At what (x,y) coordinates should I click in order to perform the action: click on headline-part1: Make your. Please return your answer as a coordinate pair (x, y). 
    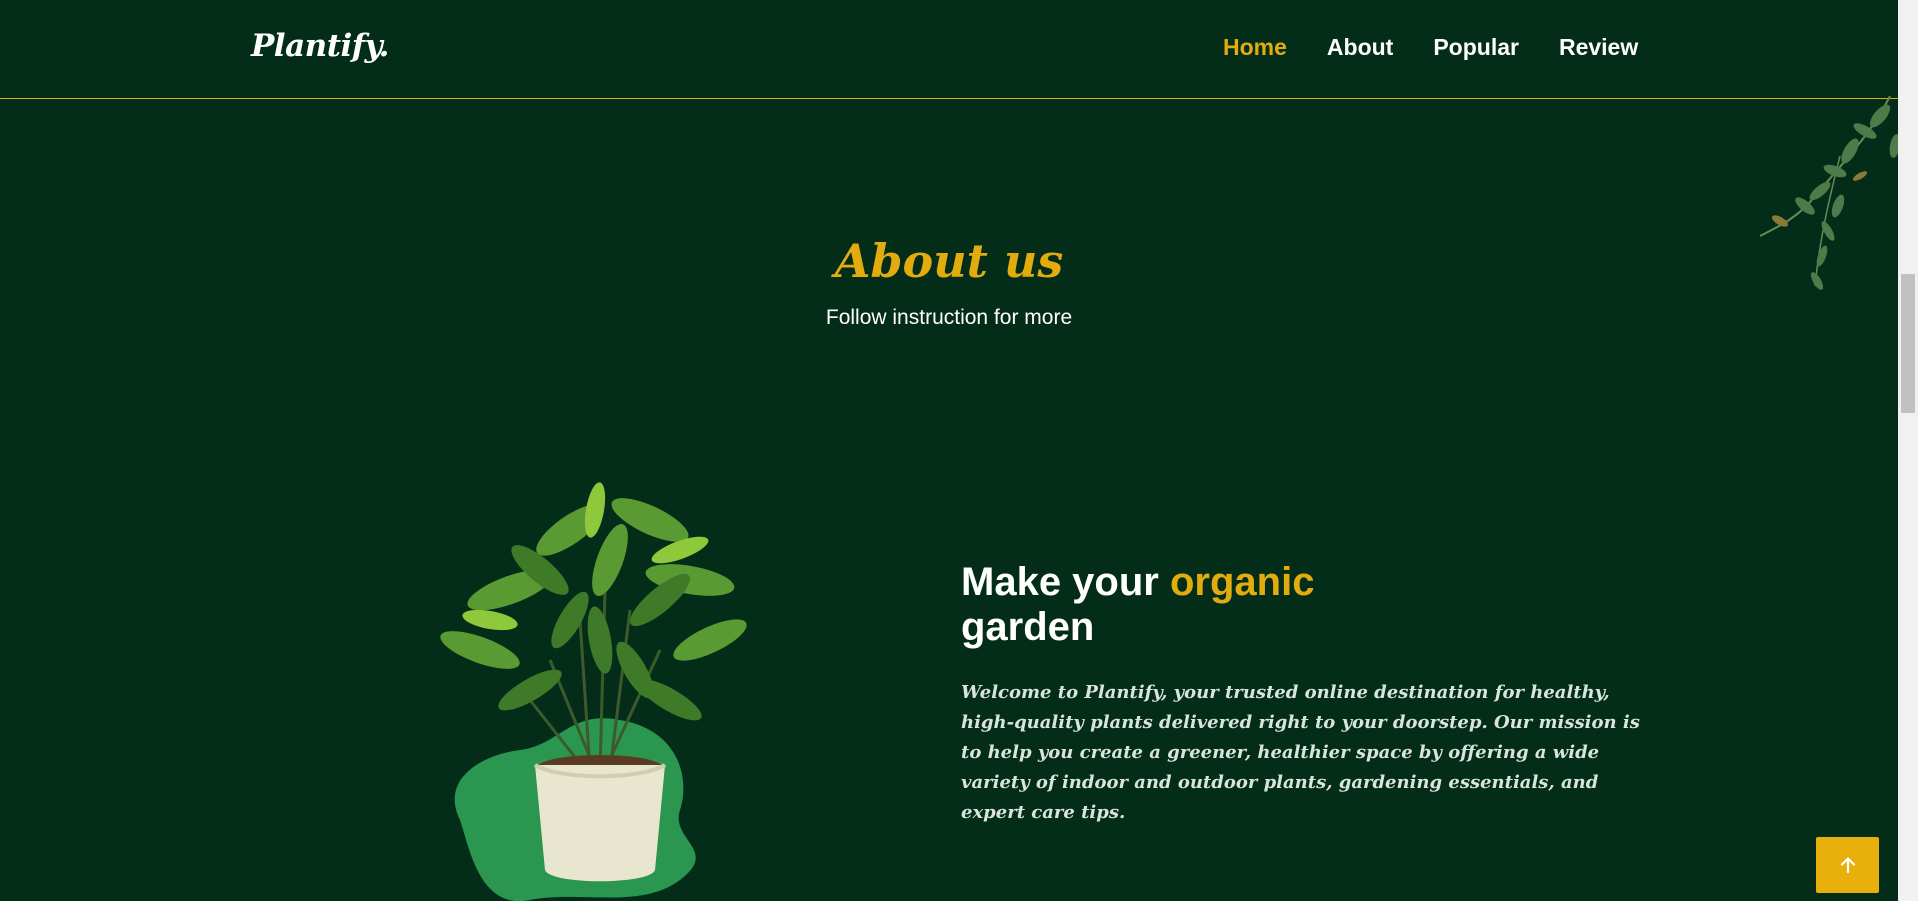
    Looking at the image, I should click on (1065, 582).